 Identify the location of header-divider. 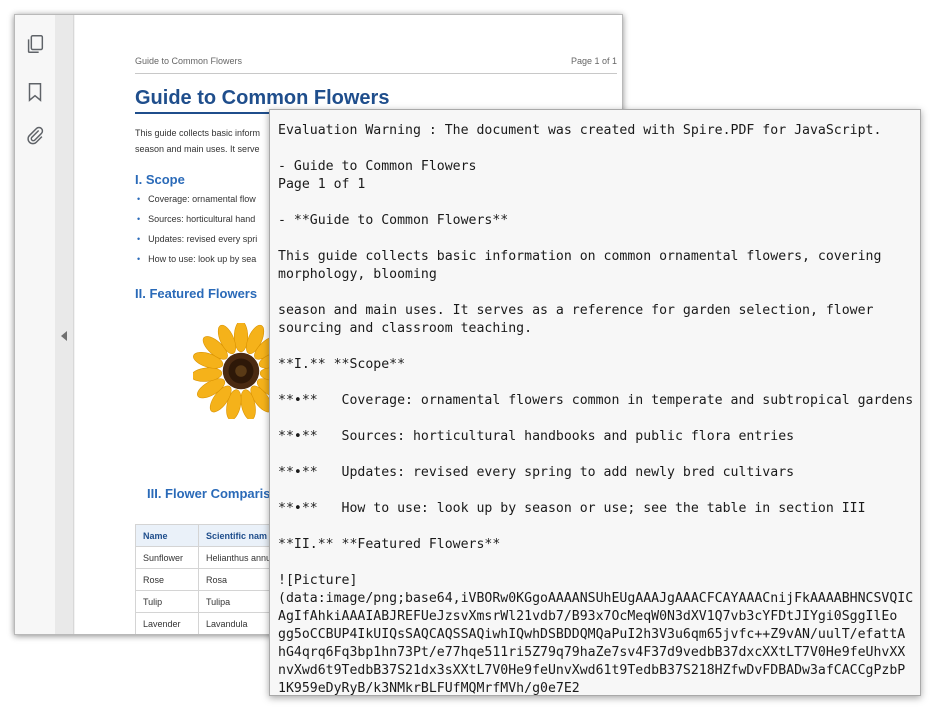
(376, 73).